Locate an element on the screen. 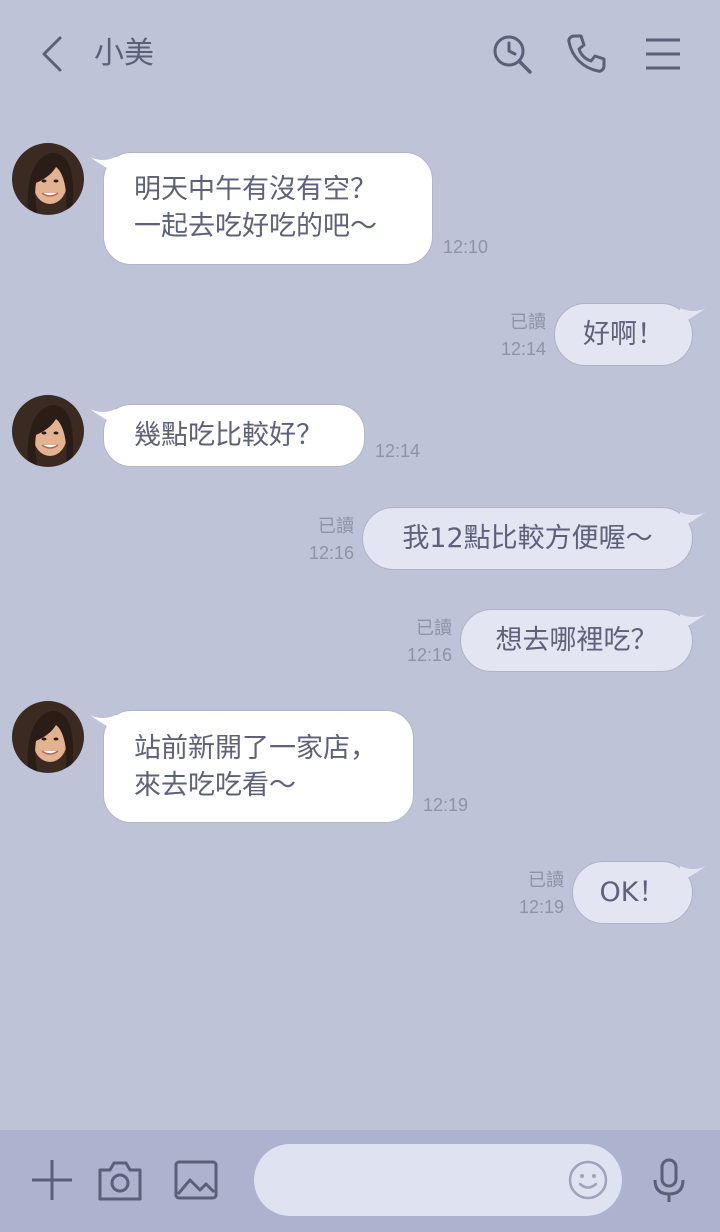 The height and width of the screenshot is (1232, 720). message-text: OK！ is located at coordinates (632, 892).